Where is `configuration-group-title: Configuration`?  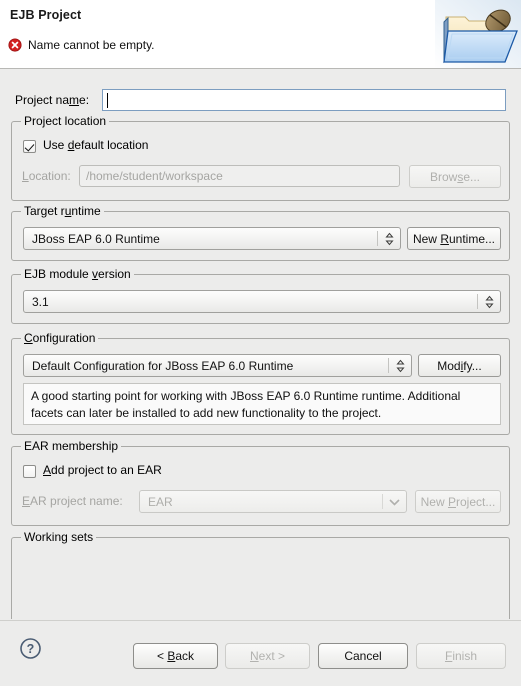
configuration-group-title: Configuration is located at coordinates (60, 338).